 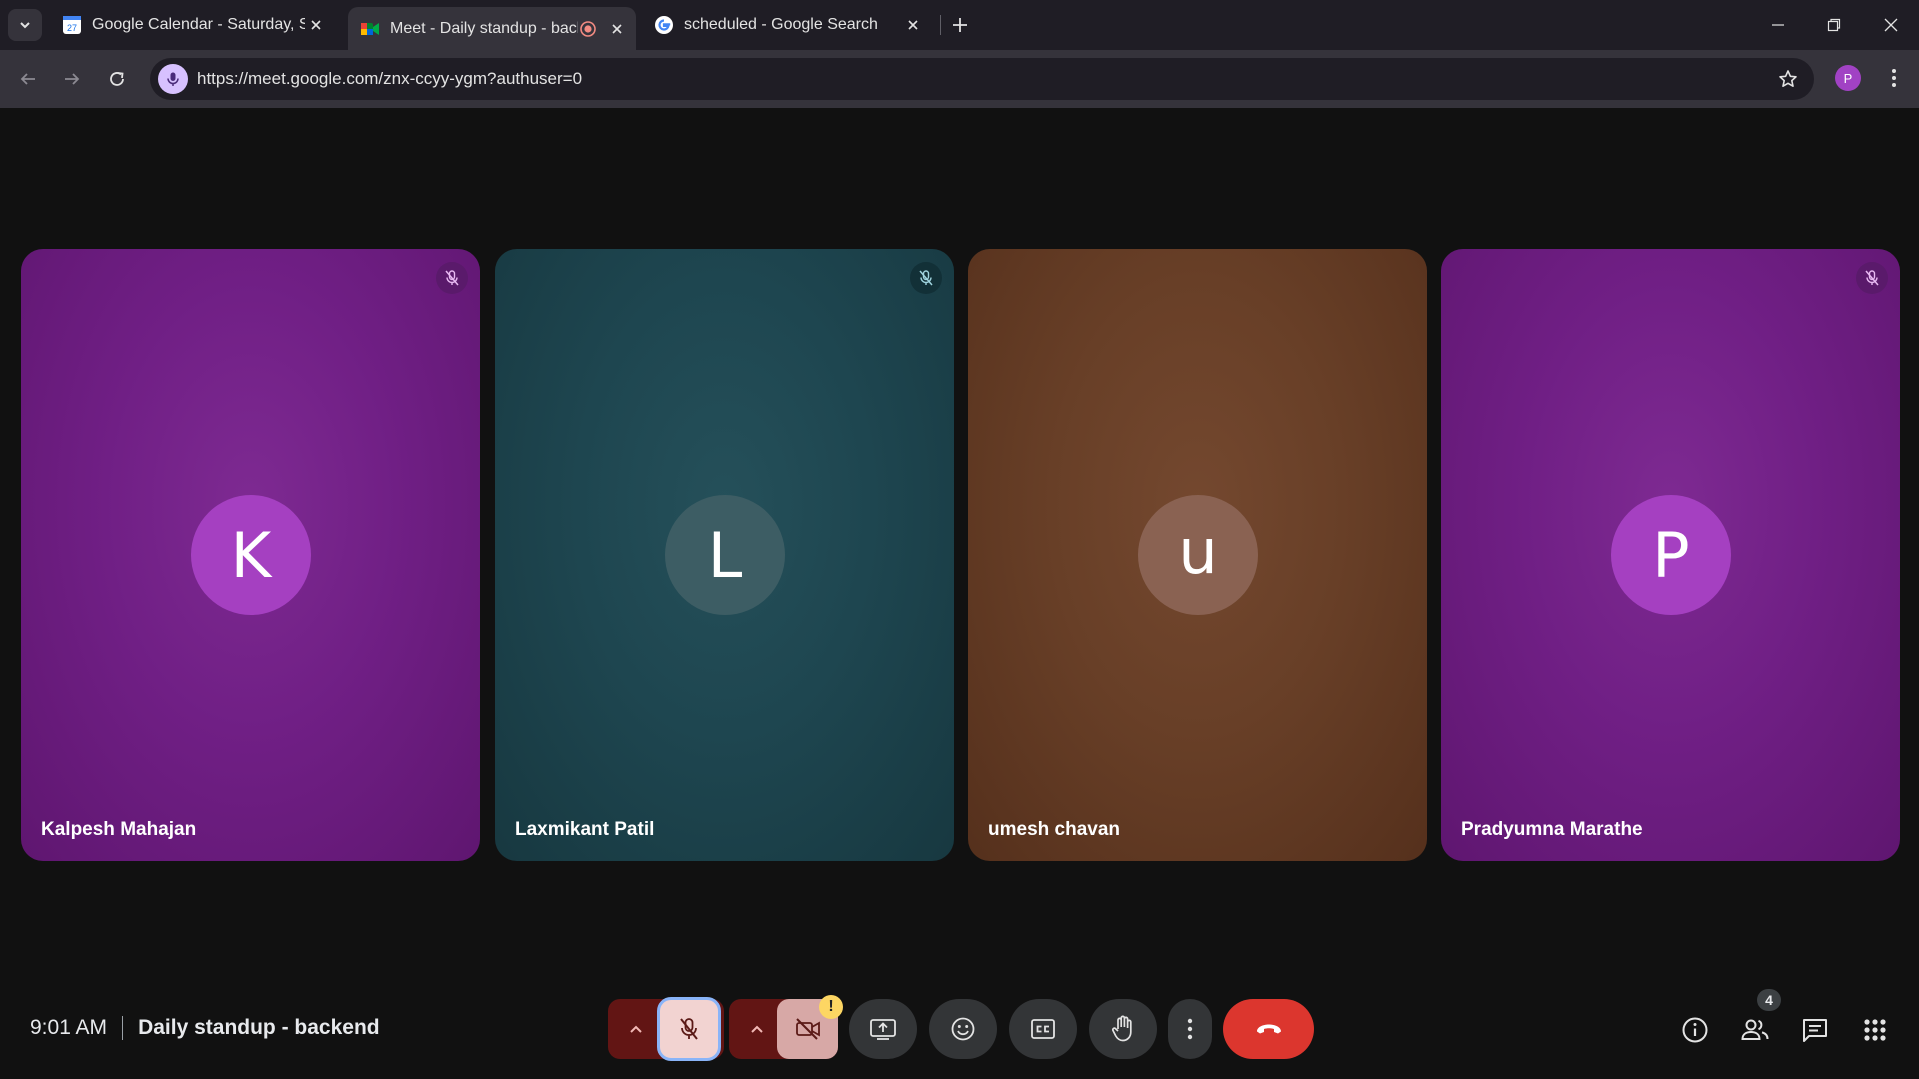 I want to click on tab-title: Meet - Daily standup - back, so click(x=484, y=28).